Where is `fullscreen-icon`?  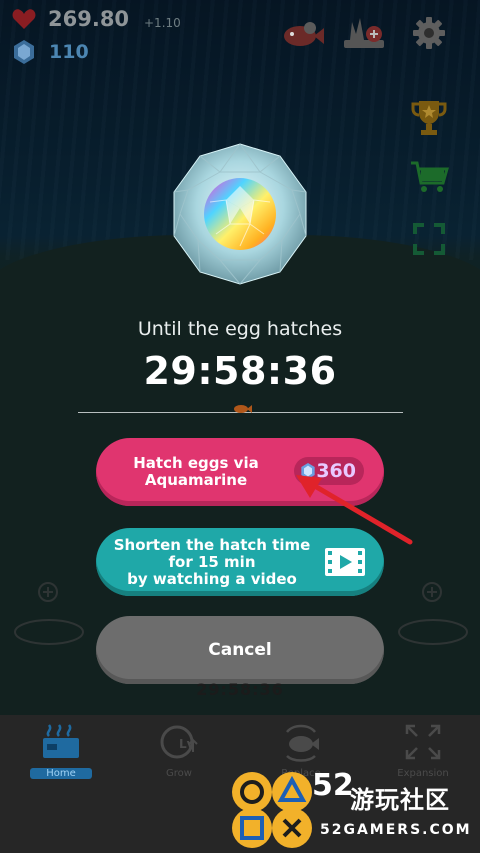
fullscreen-icon is located at coordinates (429, 239).